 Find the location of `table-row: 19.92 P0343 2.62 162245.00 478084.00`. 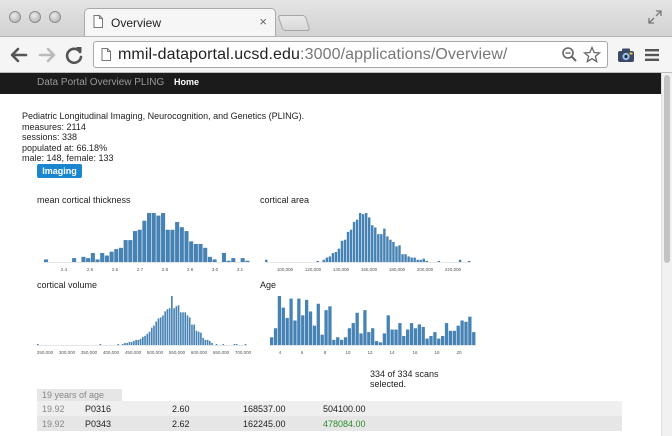

table-row: 19.92 P0343 2.62 162245.00 478084.00 is located at coordinates (329, 423).